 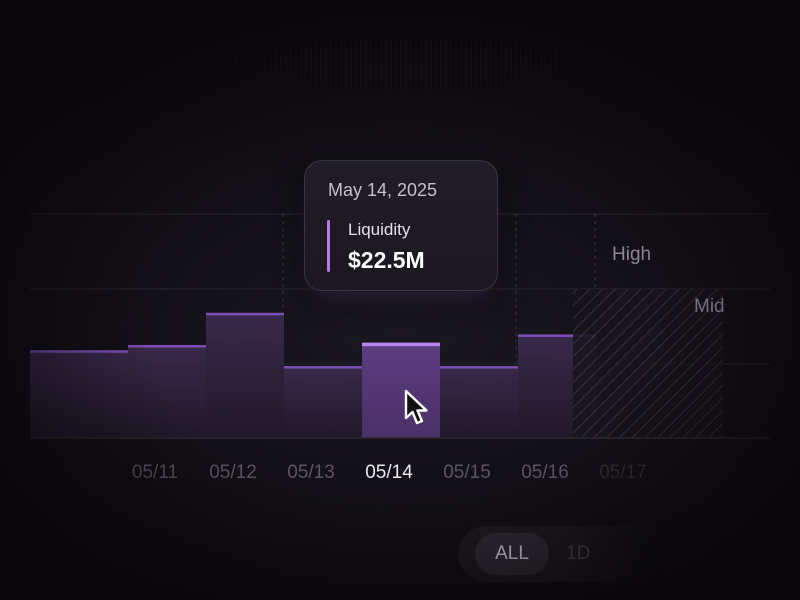 What do you see at coordinates (709, 306) in the screenshot?
I see `level-label-mid: Mid` at bounding box center [709, 306].